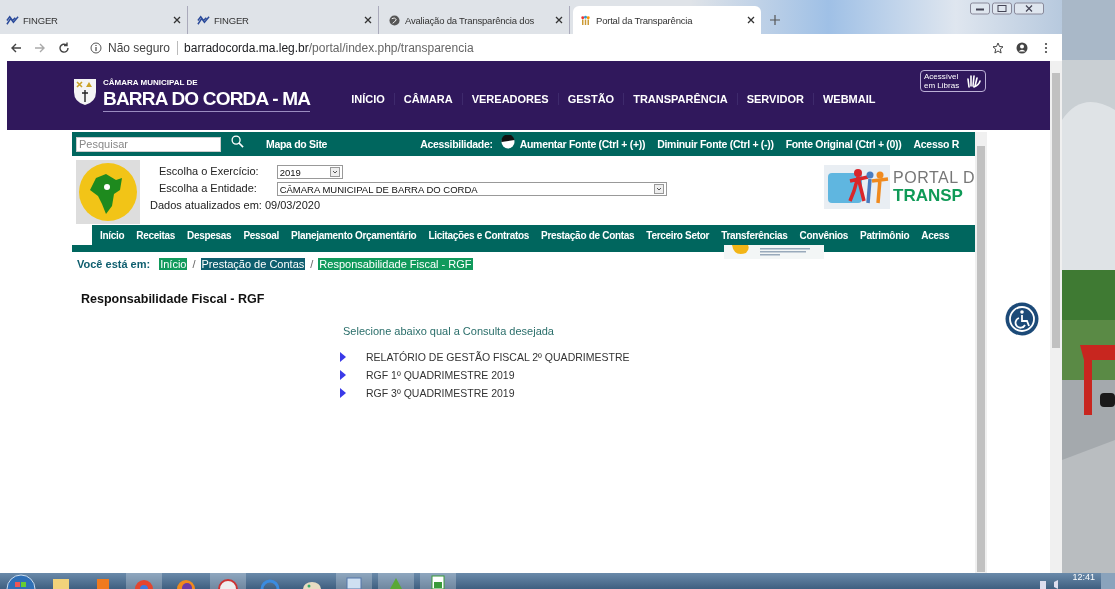 This screenshot has height=589, width=1115. I want to click on menu-item: Patrimônio, so click(885, 235).